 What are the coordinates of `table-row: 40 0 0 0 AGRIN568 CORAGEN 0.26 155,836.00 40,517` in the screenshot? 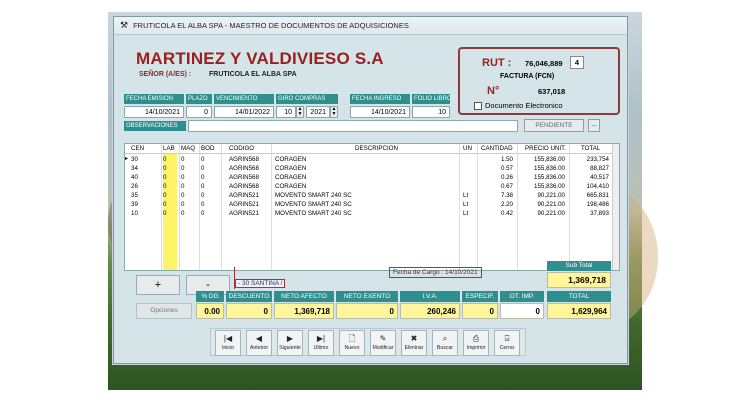 It's located at (372, 177).